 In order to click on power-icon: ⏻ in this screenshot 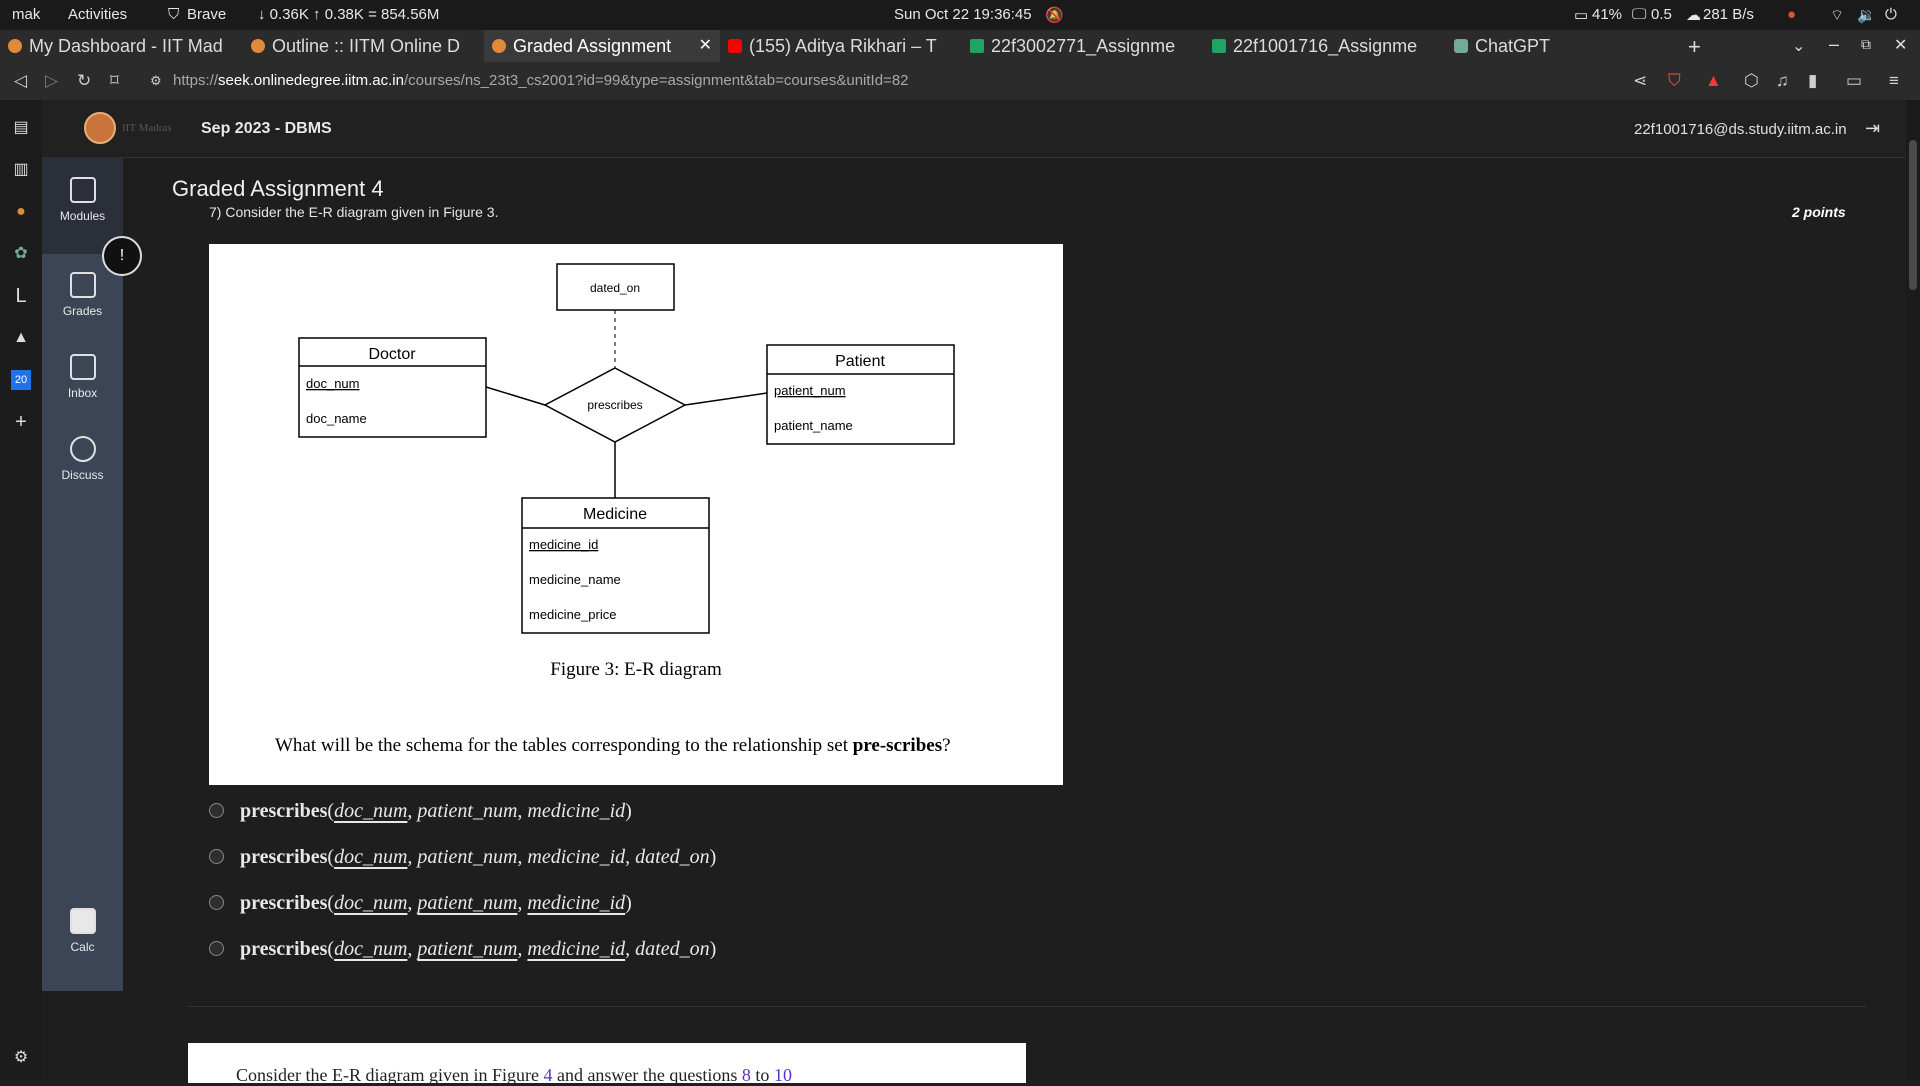, I will do `click(1891, 14)`.